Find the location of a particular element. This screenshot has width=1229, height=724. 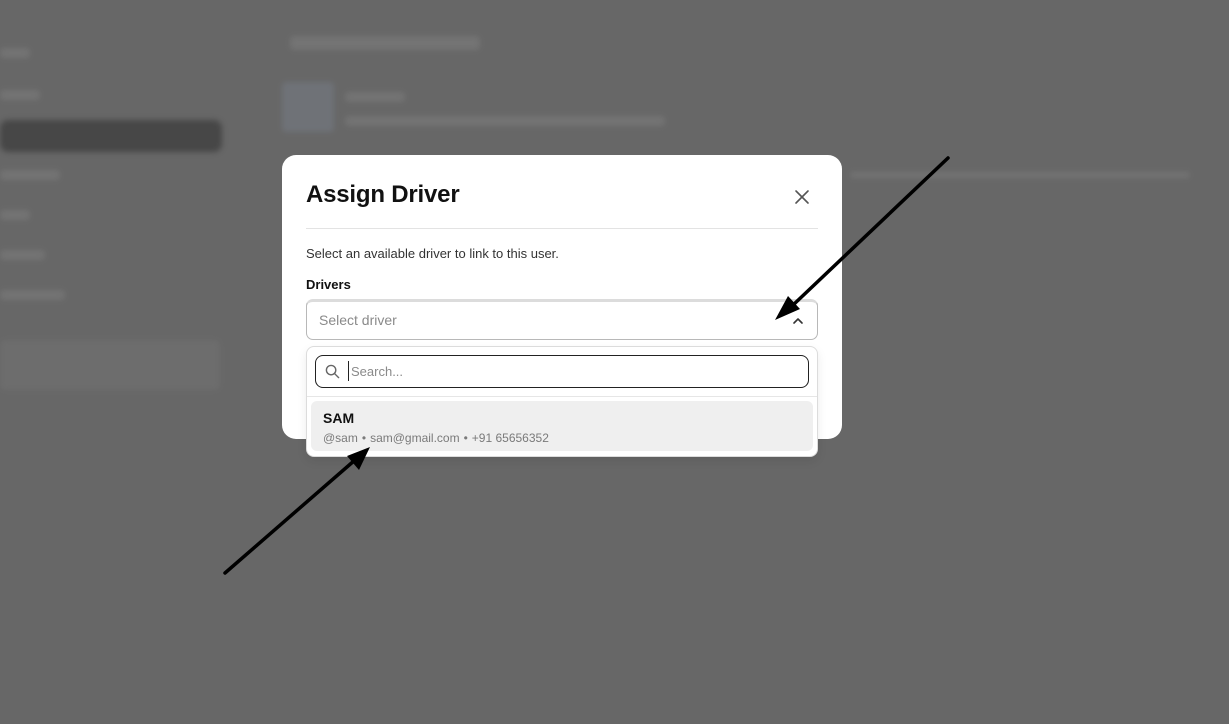

driver-option-phone: +91 65656352 is located at coordinates (510, 438).